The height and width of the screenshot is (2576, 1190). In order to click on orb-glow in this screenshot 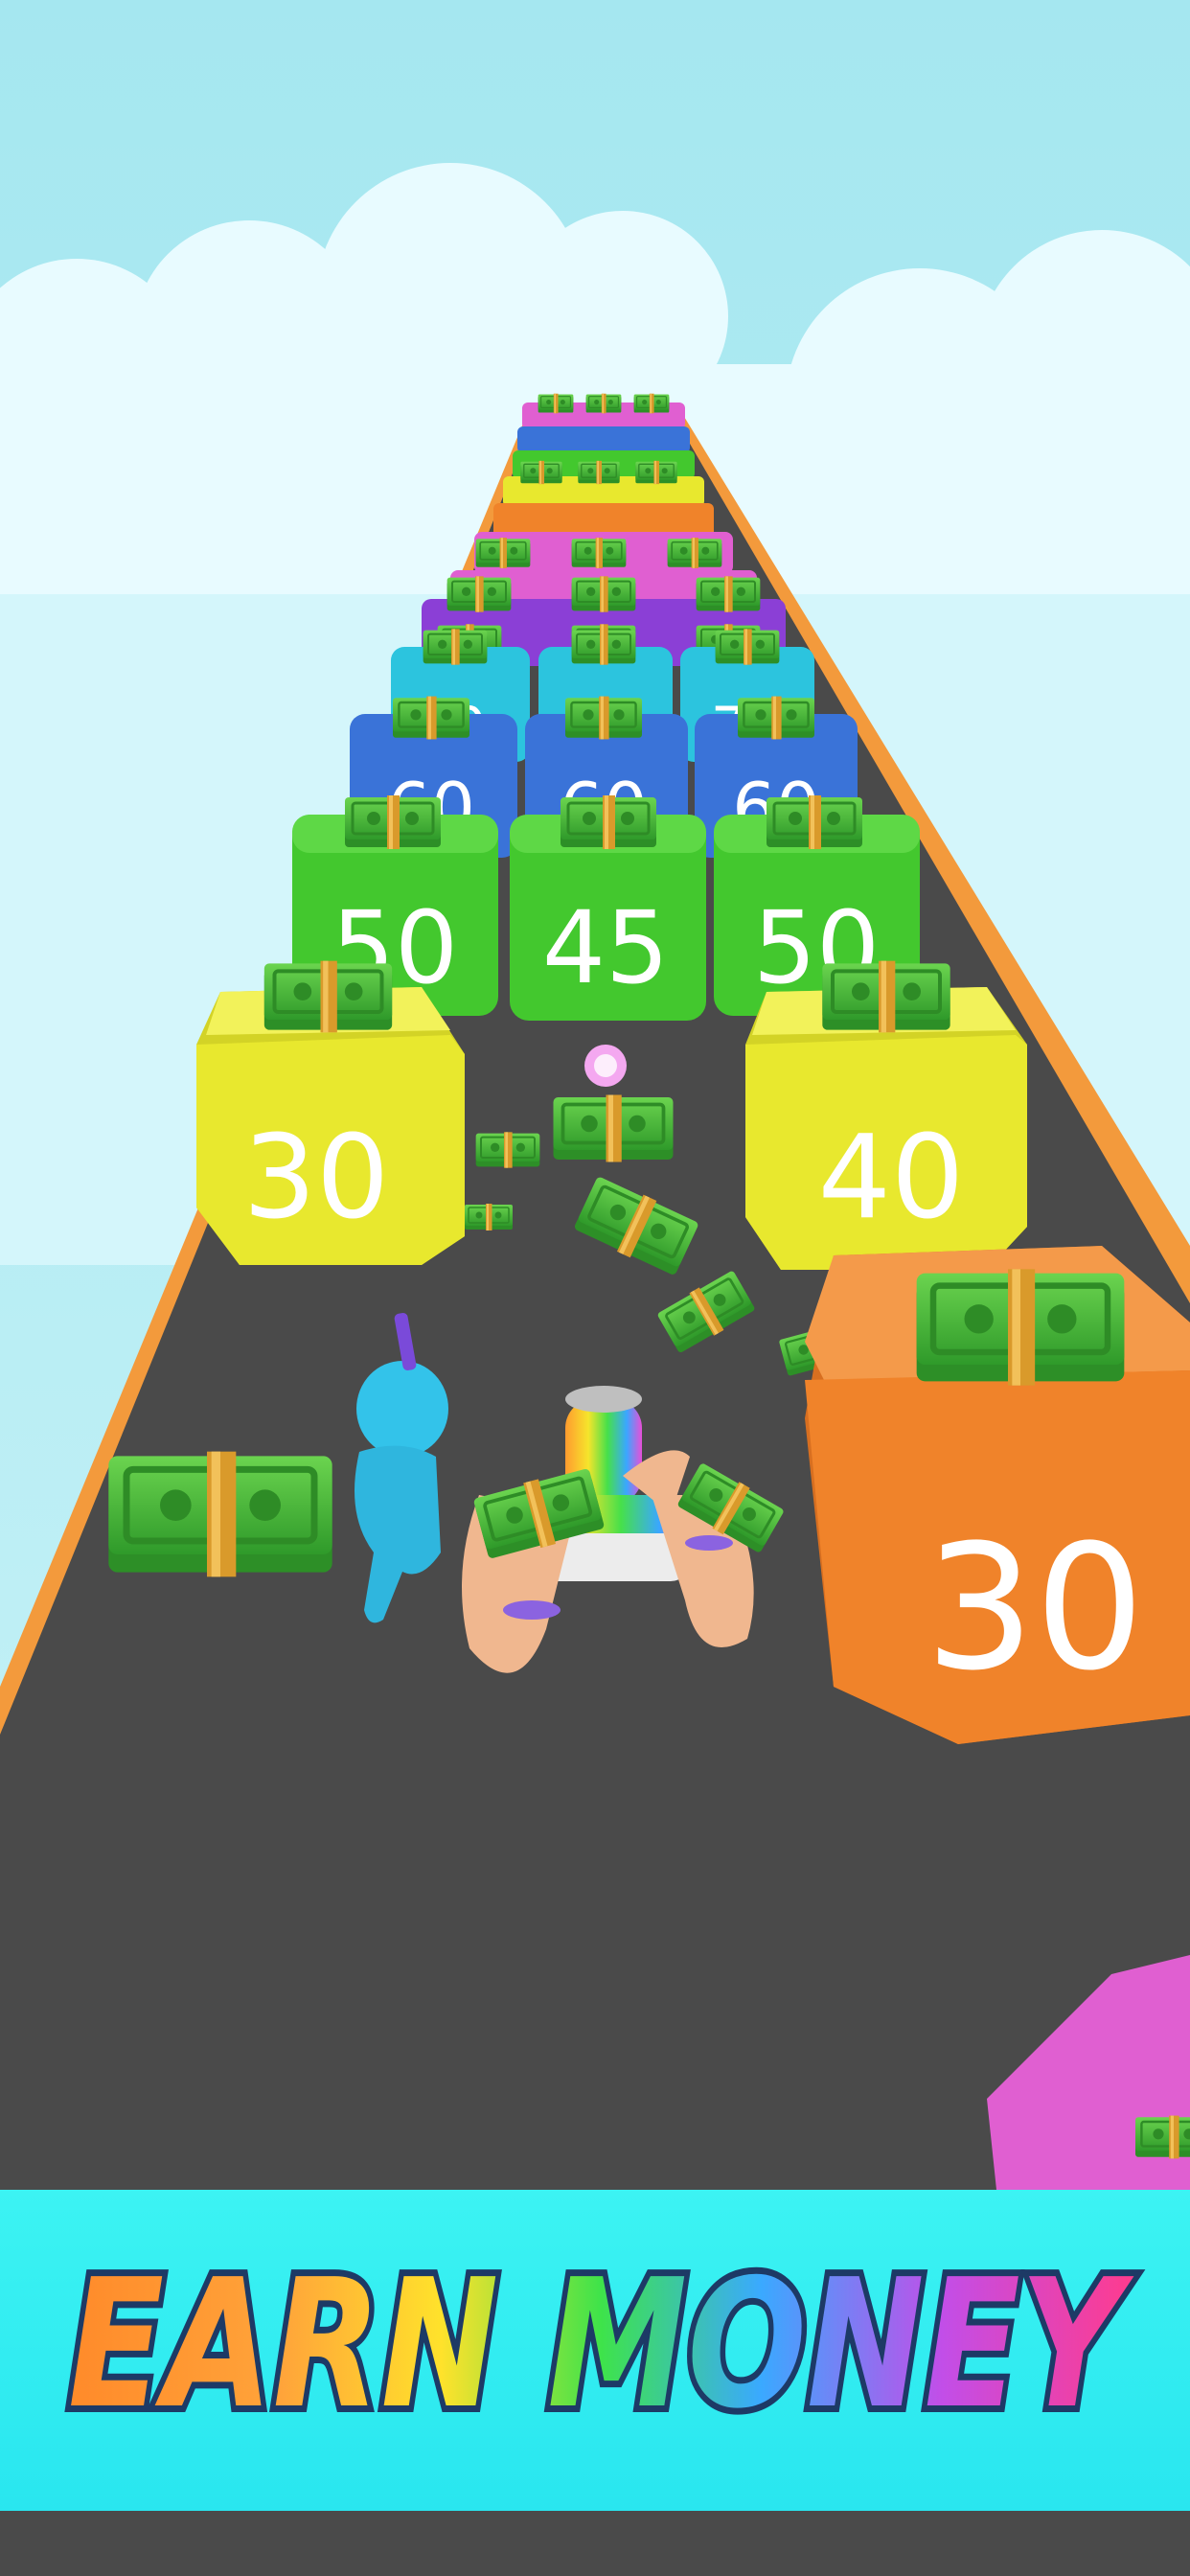, I will do `click(606, 1065)`.